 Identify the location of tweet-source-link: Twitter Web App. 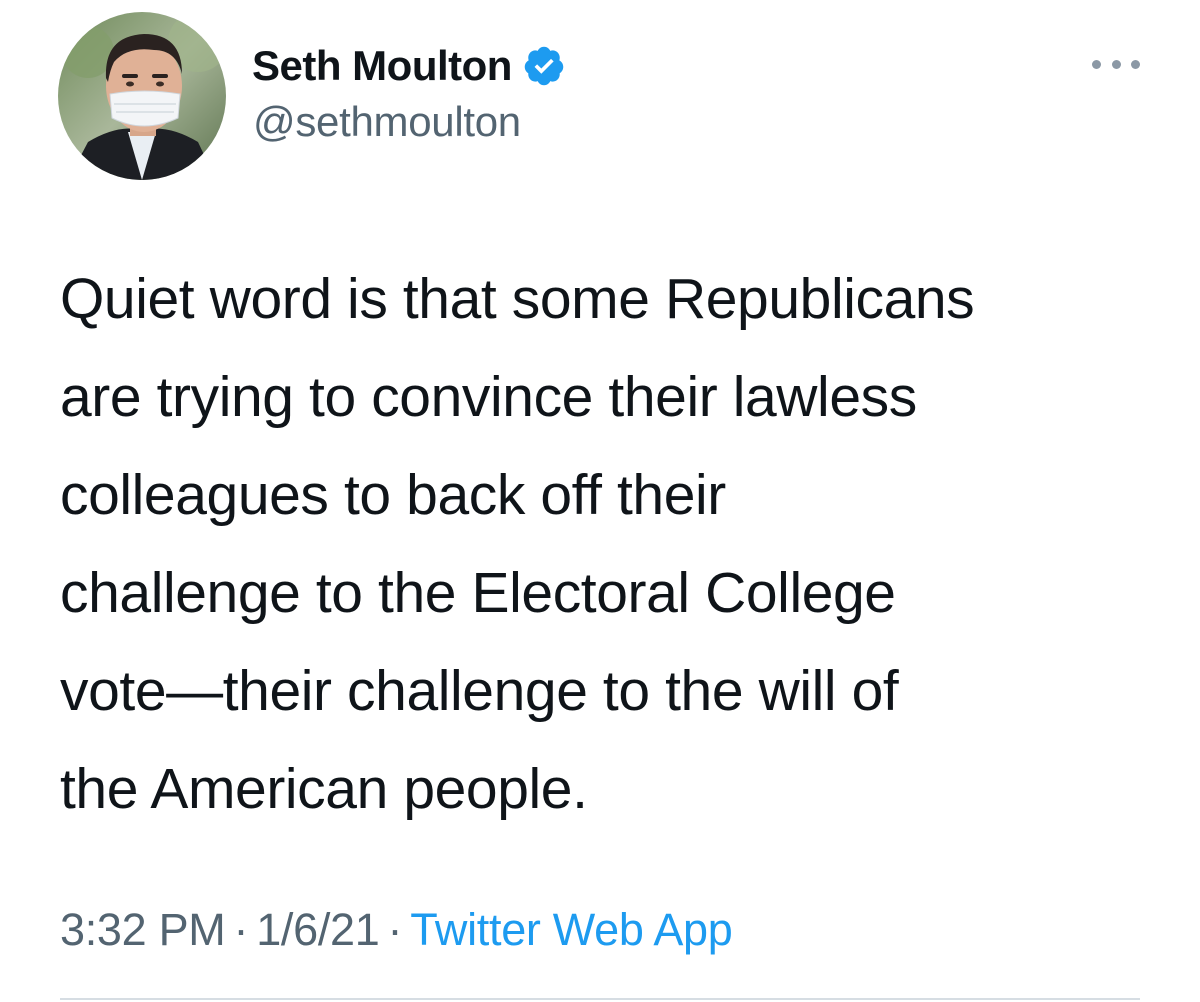
(571, 929).